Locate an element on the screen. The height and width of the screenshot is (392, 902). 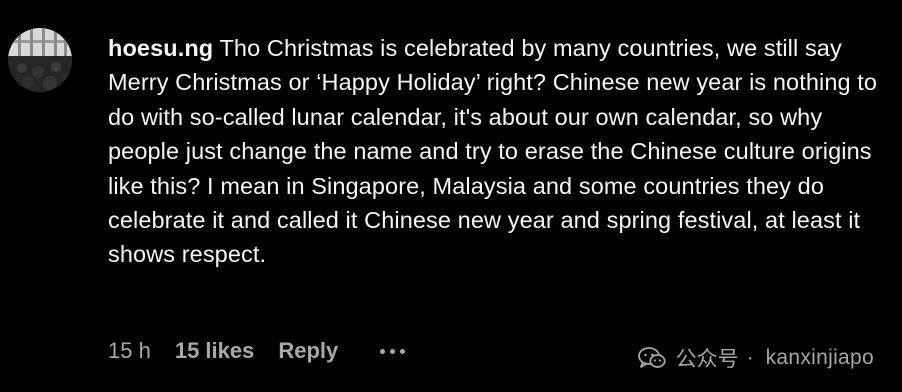
likes-count: 15 likes is located at coordinates (215, 351).